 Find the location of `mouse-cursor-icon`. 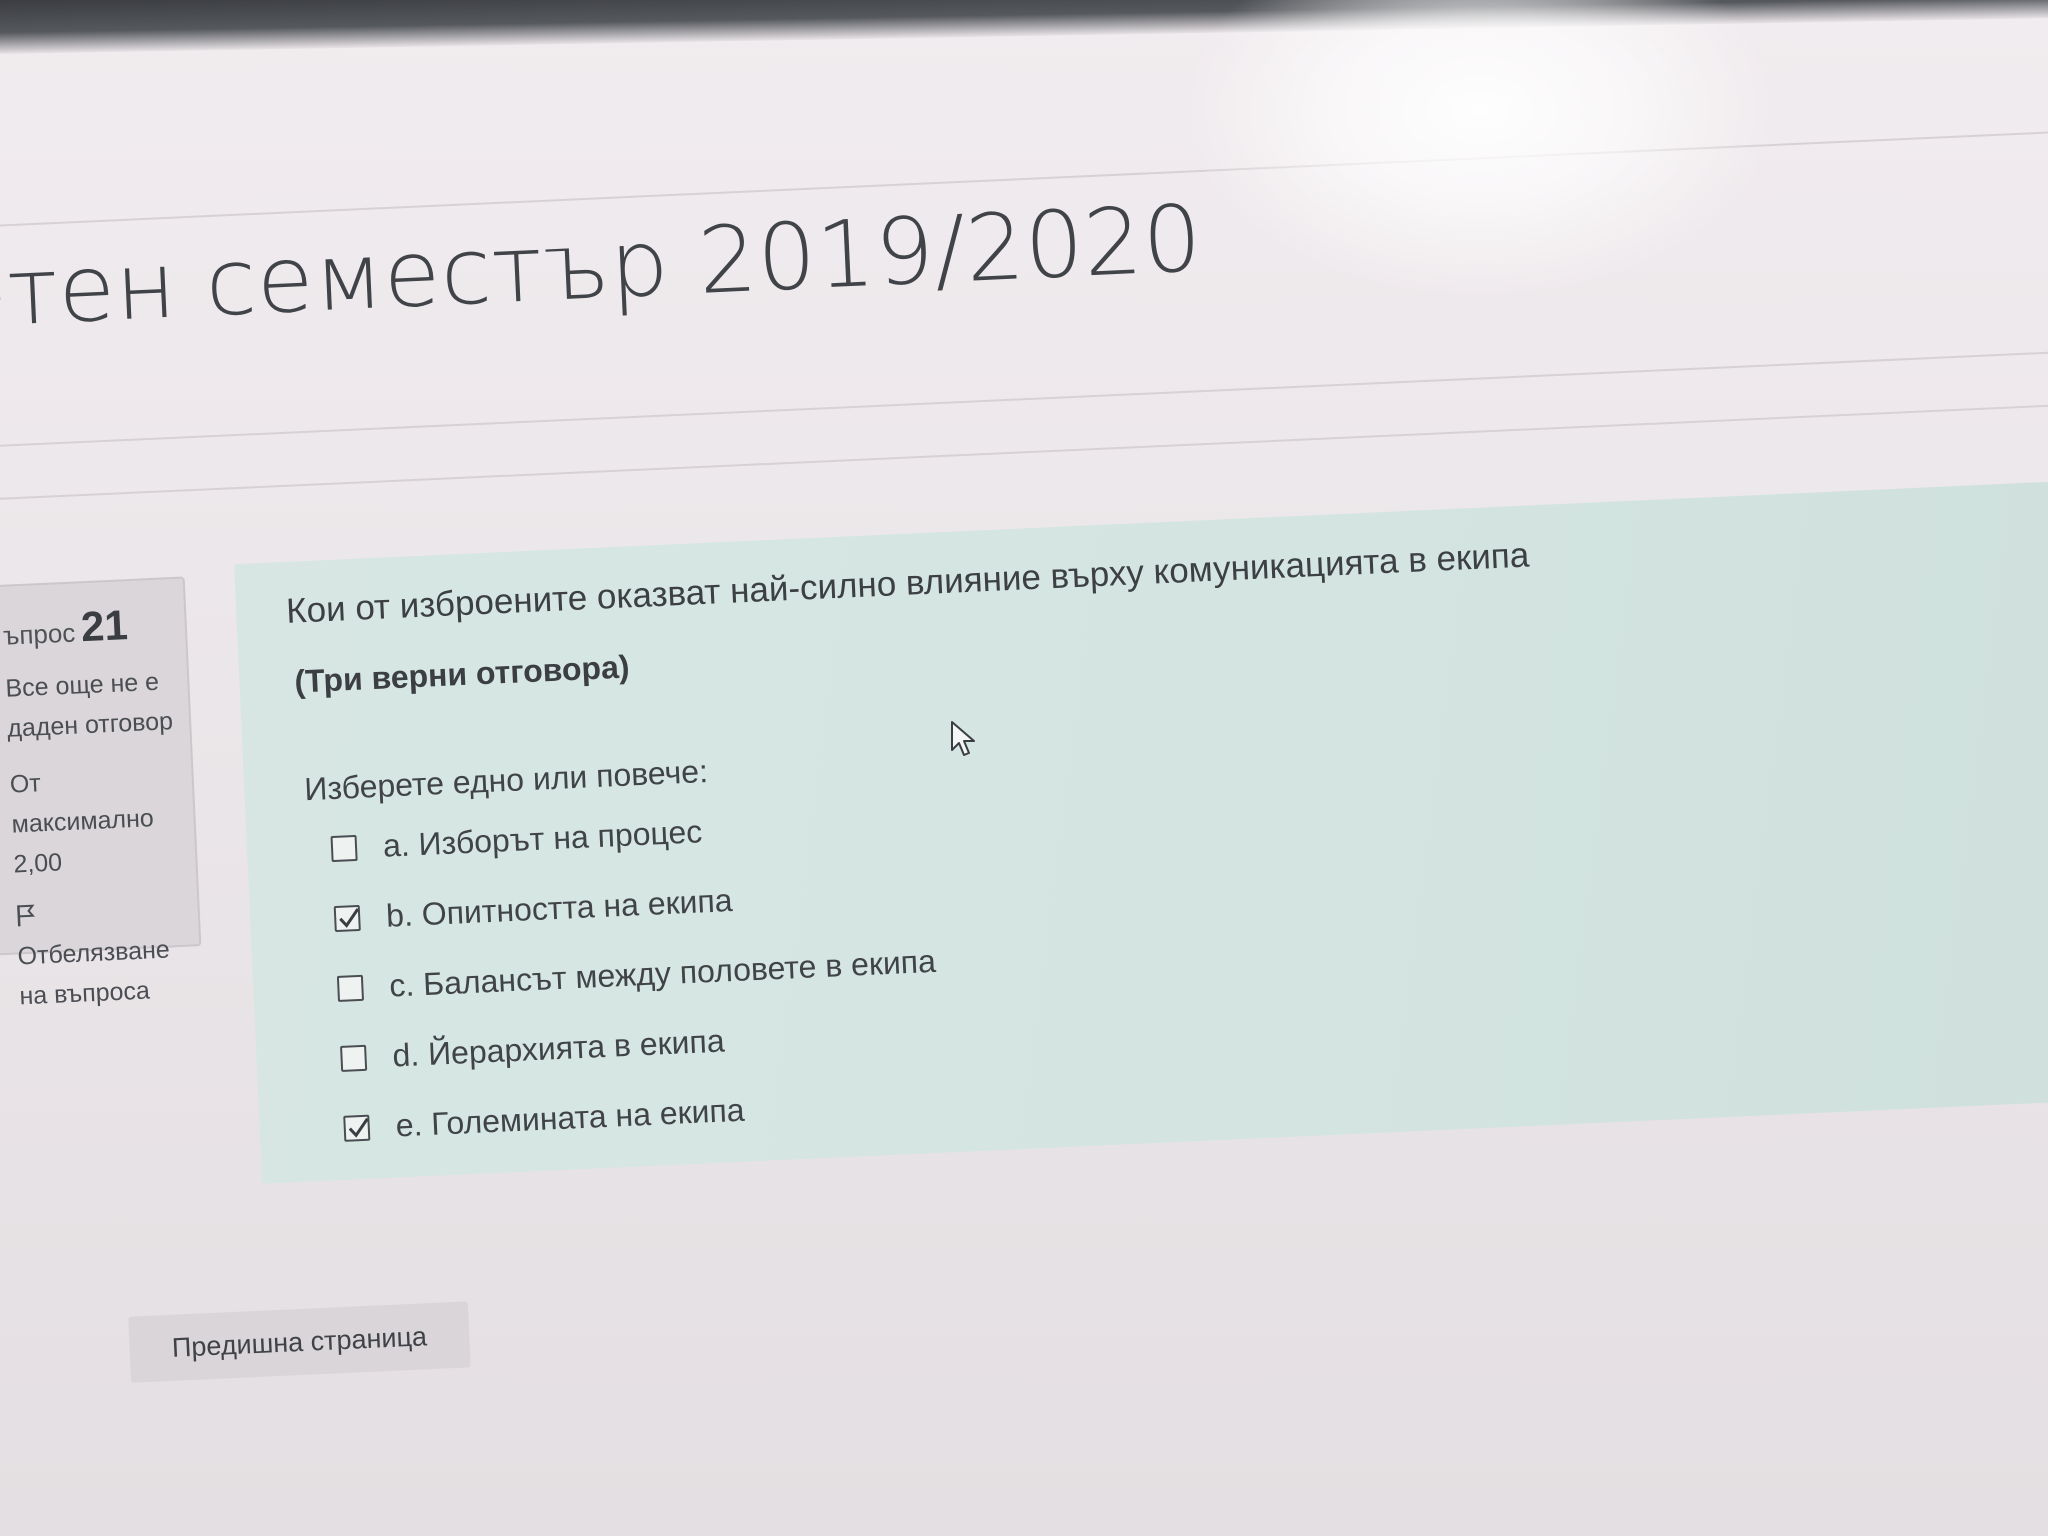

mouse-cursor-icon is located at coordinates (965, 742).